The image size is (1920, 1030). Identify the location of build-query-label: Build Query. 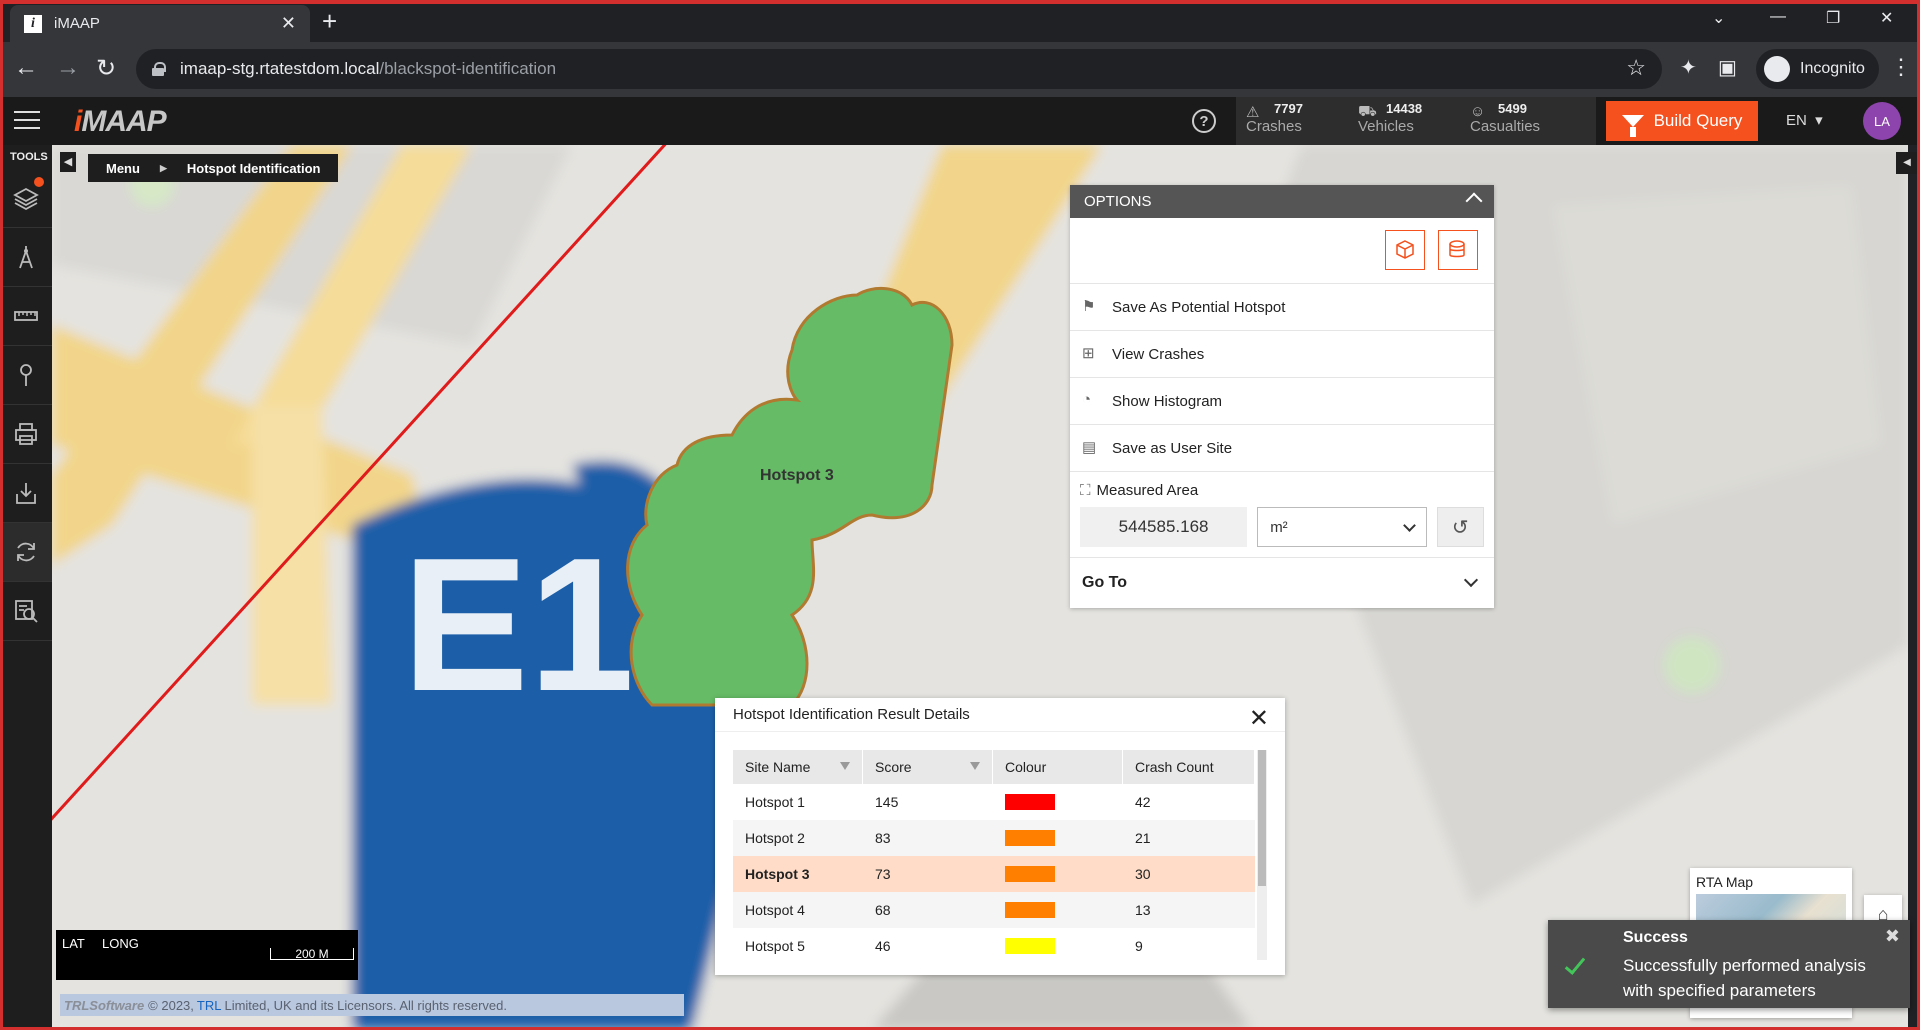
(1698, 120).